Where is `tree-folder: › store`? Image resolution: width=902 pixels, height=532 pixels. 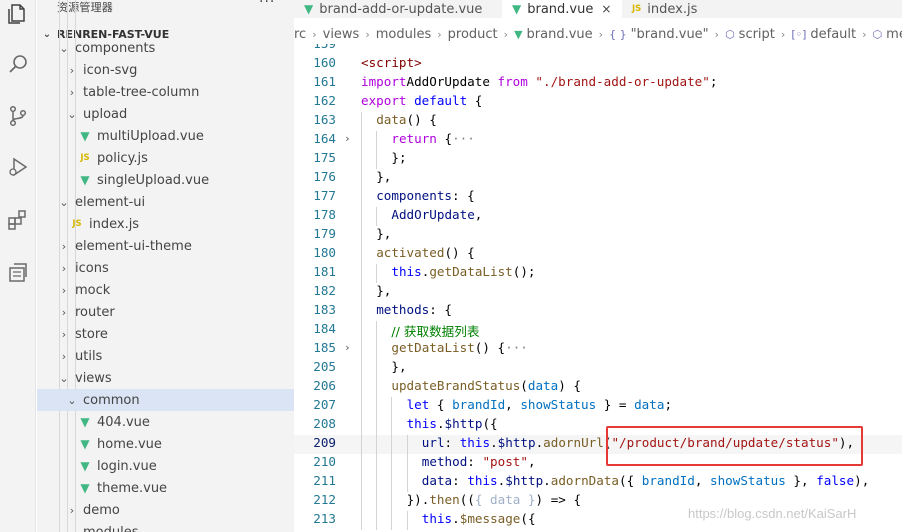 tree-folder: › store is located at coordinates (165, 334).